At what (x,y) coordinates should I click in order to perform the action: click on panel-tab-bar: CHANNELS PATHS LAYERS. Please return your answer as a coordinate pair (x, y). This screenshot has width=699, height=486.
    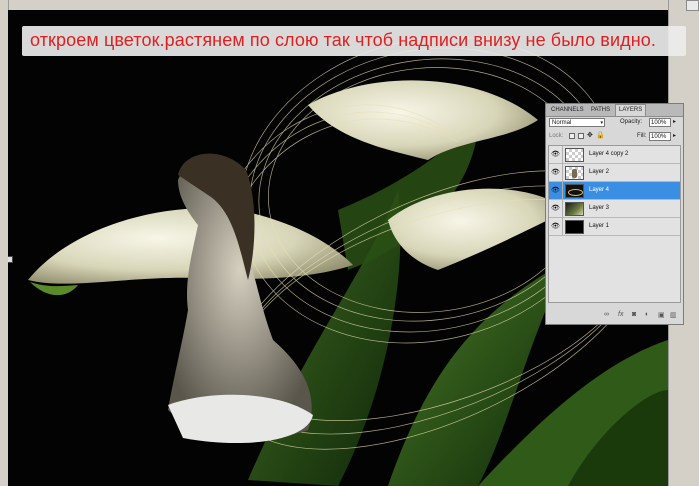
    Looking at the image, I should click on (614, 110).